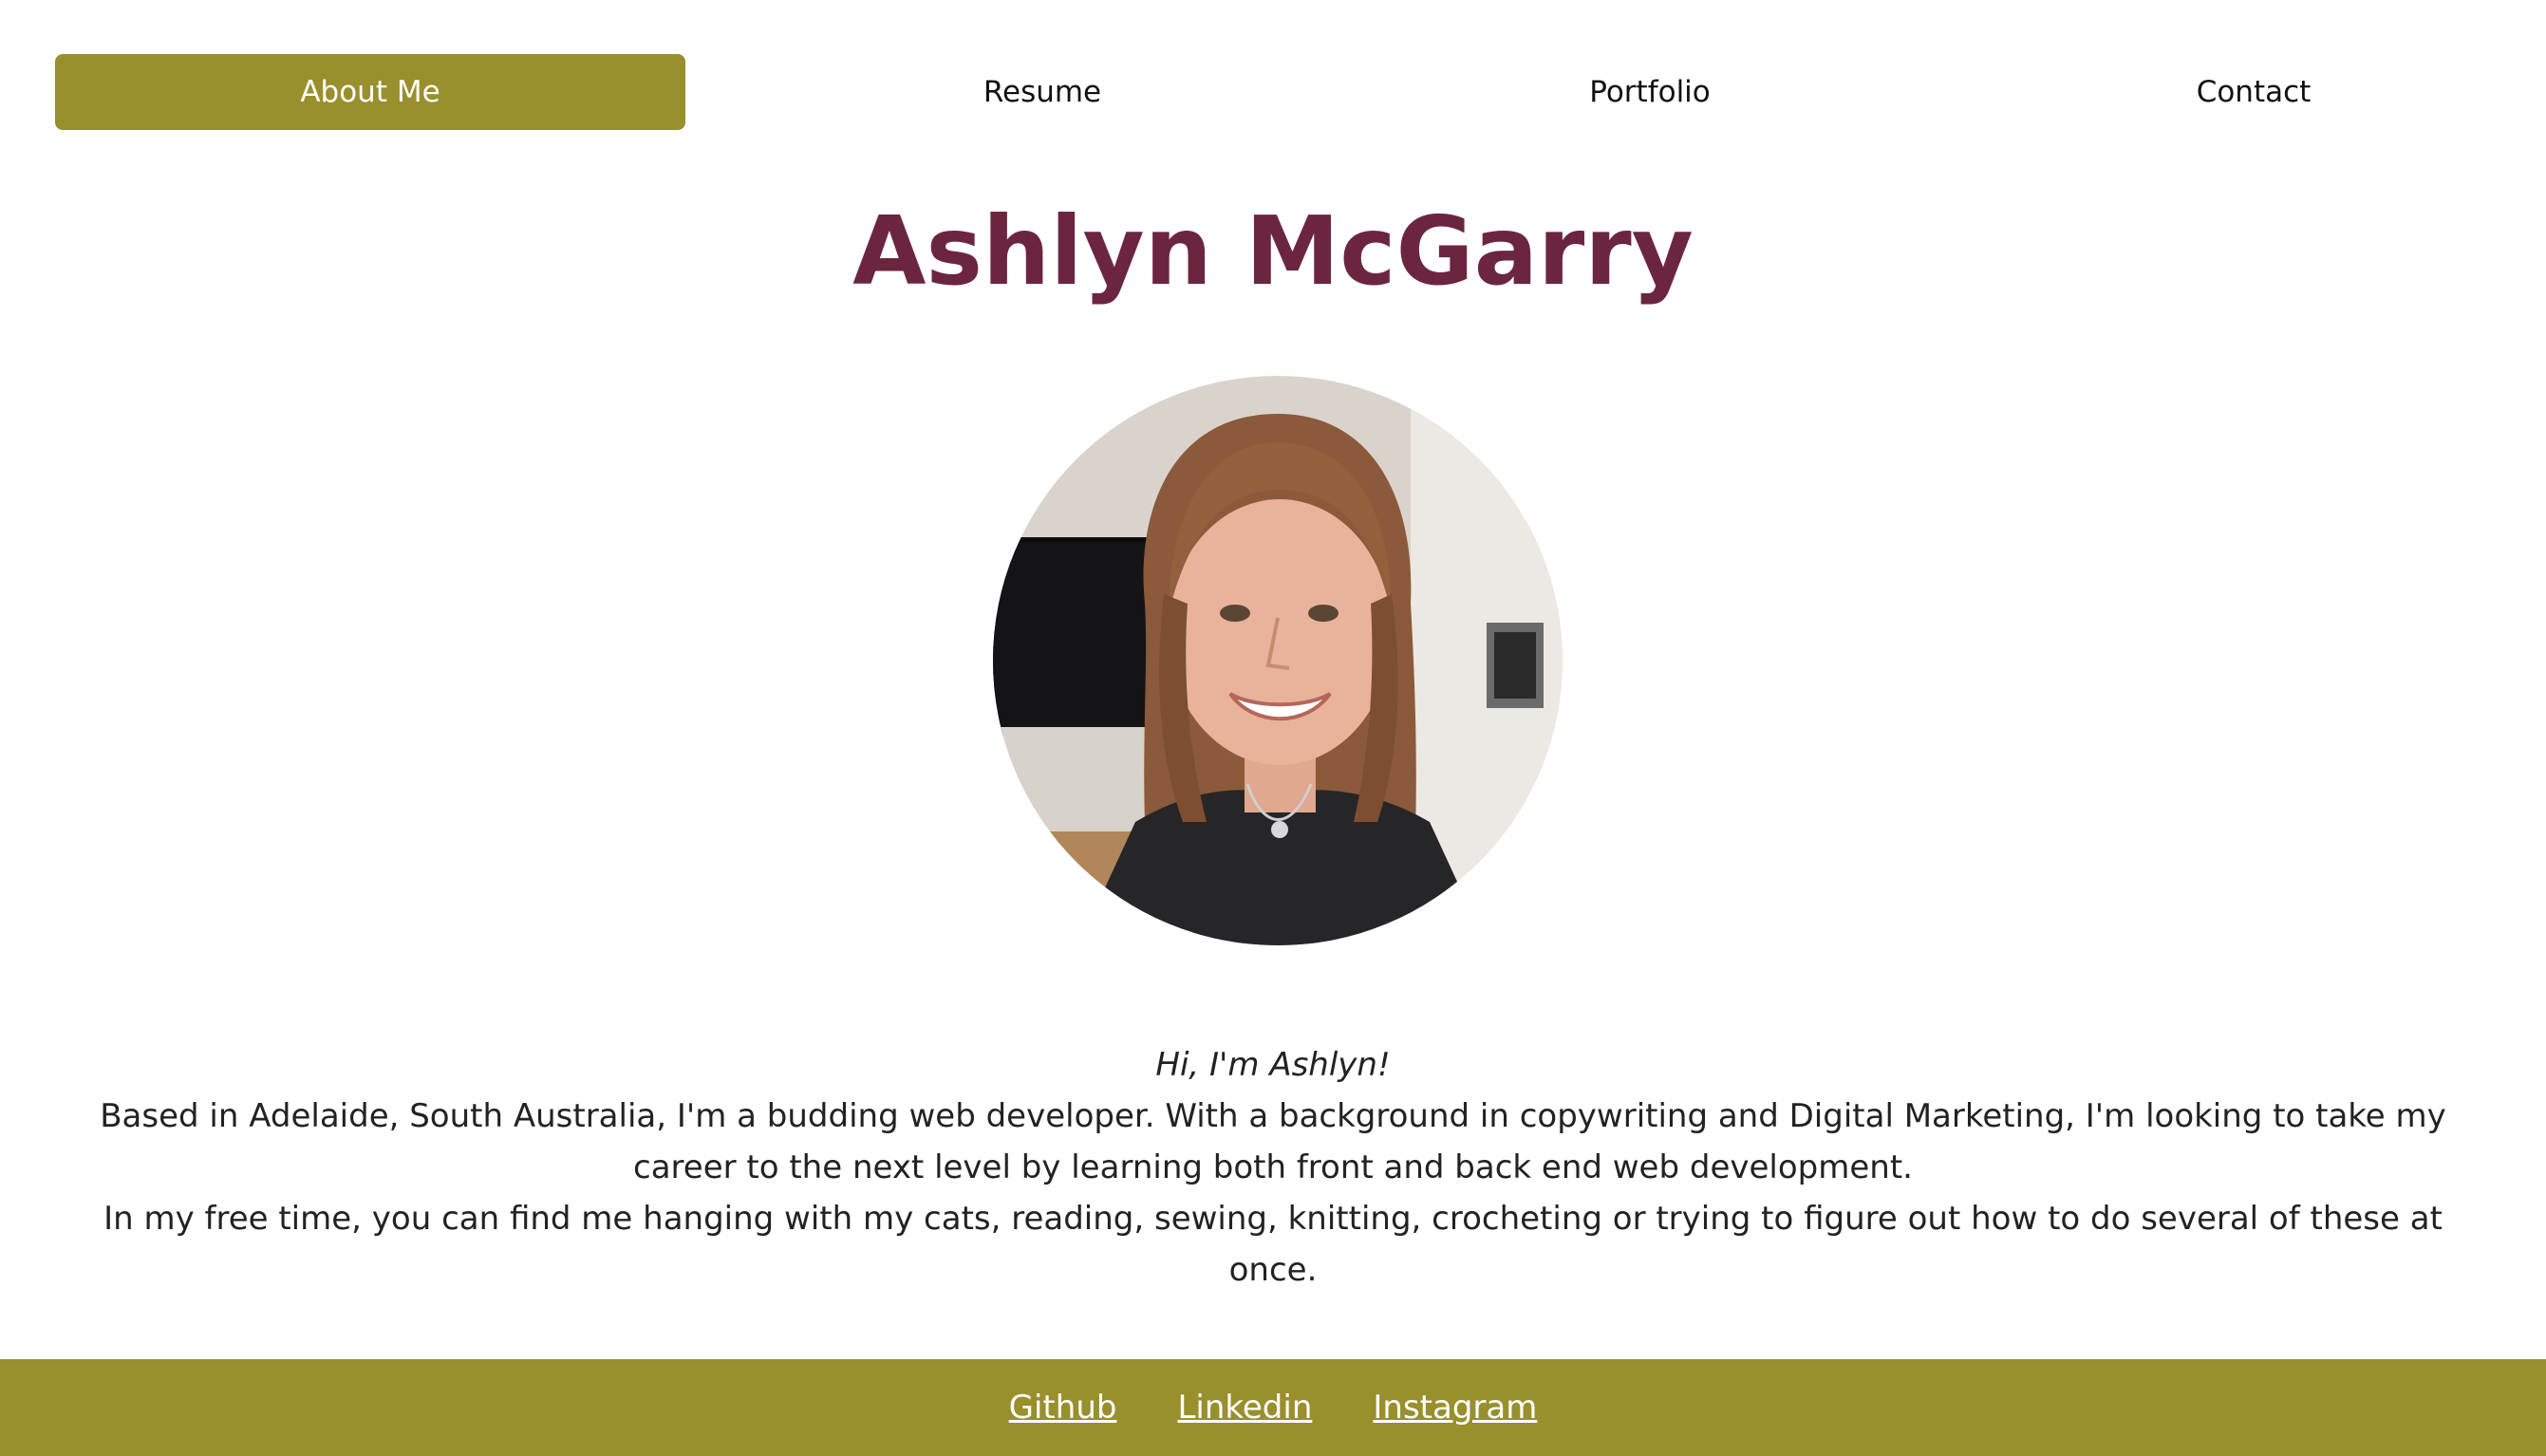 This screenshot has height=1456, width=2546. I want to click on footer-link-linkedin: Linkedin, so click(1244, 1408).